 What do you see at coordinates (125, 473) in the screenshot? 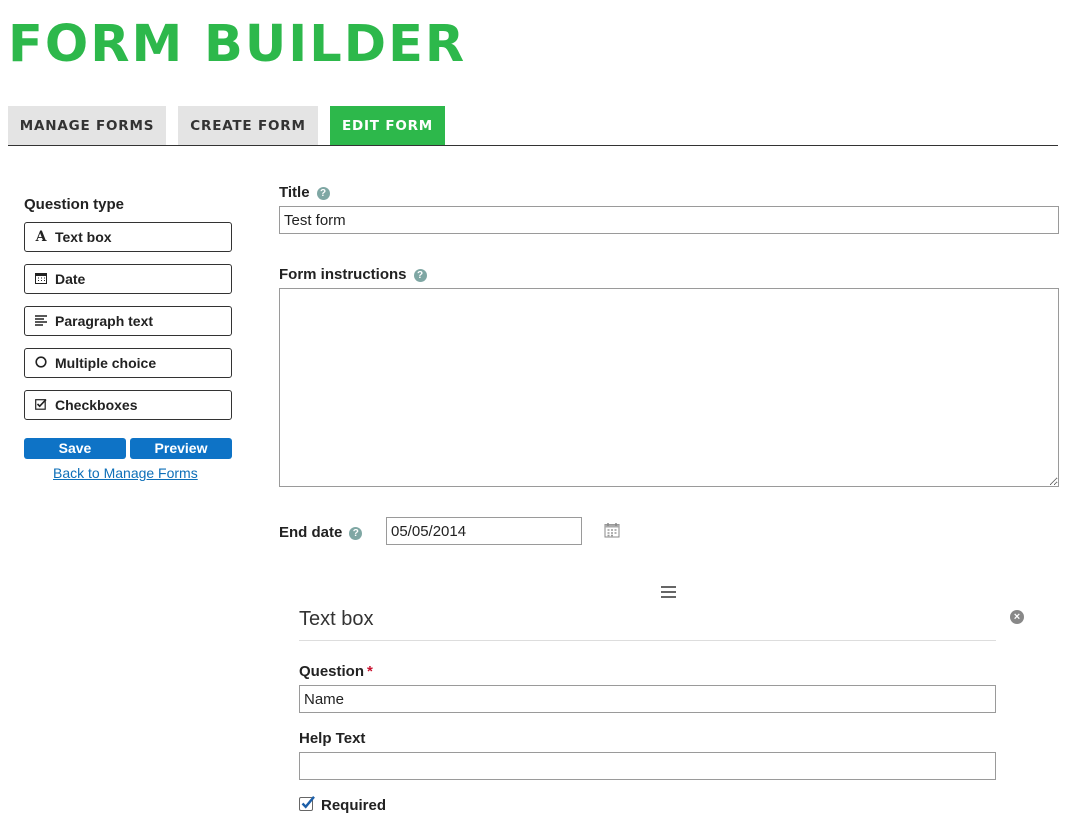
I see `back-to-manage-forms-link: Back to Manage Forms` at bounding box center [125, 473].